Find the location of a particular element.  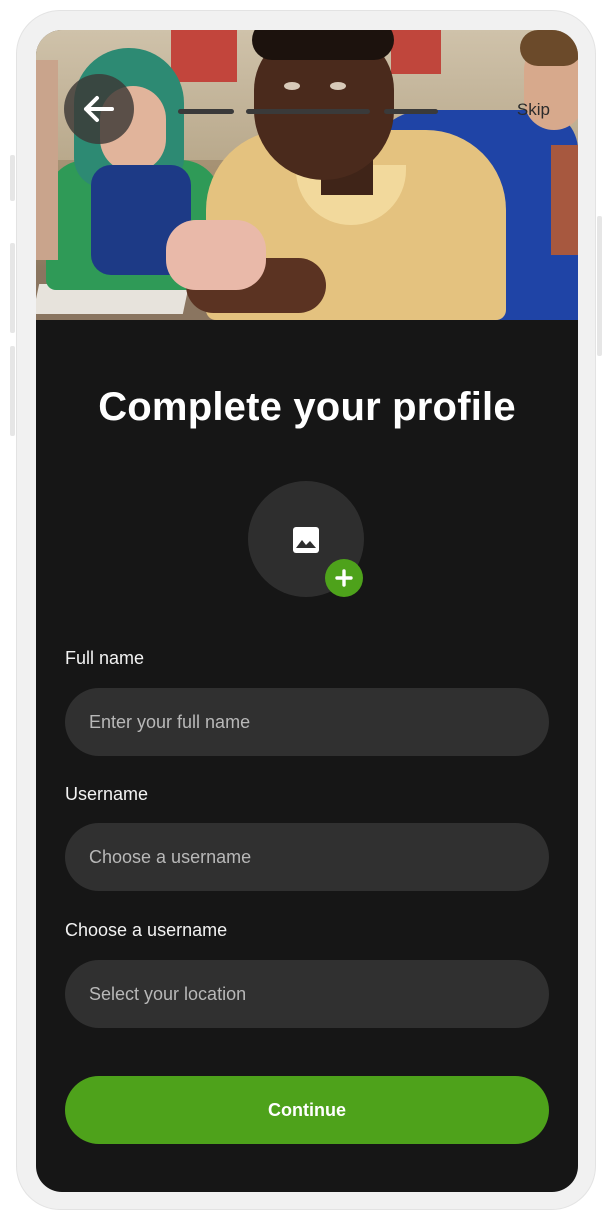

arrow-left-icon is located at coordinates (99, 109).